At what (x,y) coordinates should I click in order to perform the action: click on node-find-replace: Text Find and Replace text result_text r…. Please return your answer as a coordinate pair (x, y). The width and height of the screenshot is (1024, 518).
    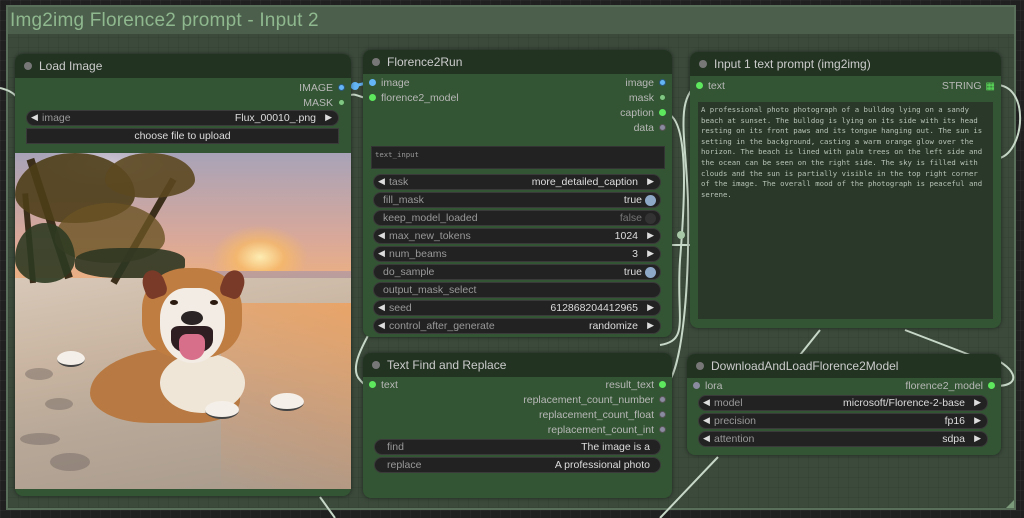
    Looking at the image, I should click on (517, 425).